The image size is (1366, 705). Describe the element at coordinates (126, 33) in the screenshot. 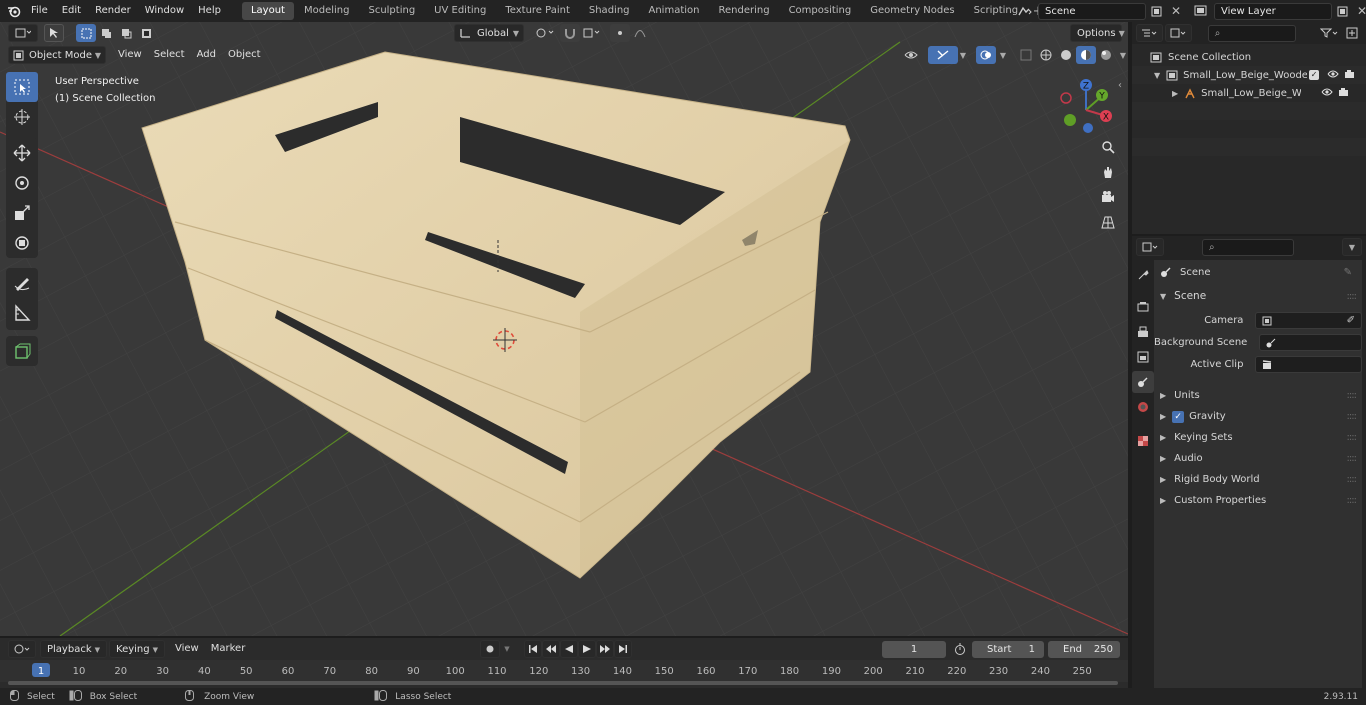

I see `select-subtract-icon` at that location.